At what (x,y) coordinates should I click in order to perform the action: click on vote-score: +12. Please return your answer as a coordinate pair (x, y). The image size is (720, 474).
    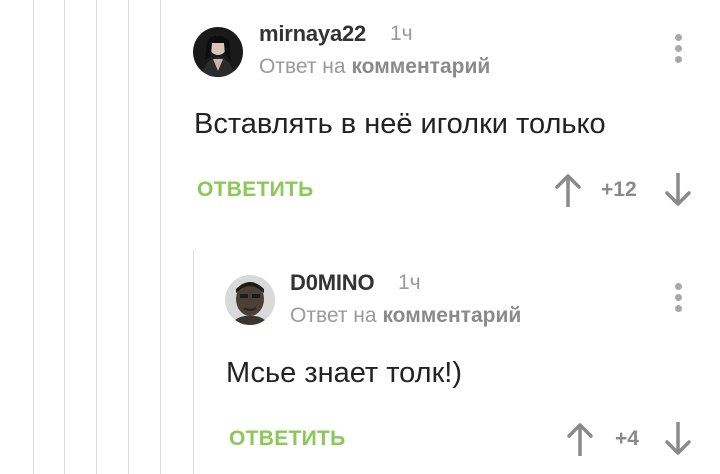
    Looking at the image, I should click on (619, 189).